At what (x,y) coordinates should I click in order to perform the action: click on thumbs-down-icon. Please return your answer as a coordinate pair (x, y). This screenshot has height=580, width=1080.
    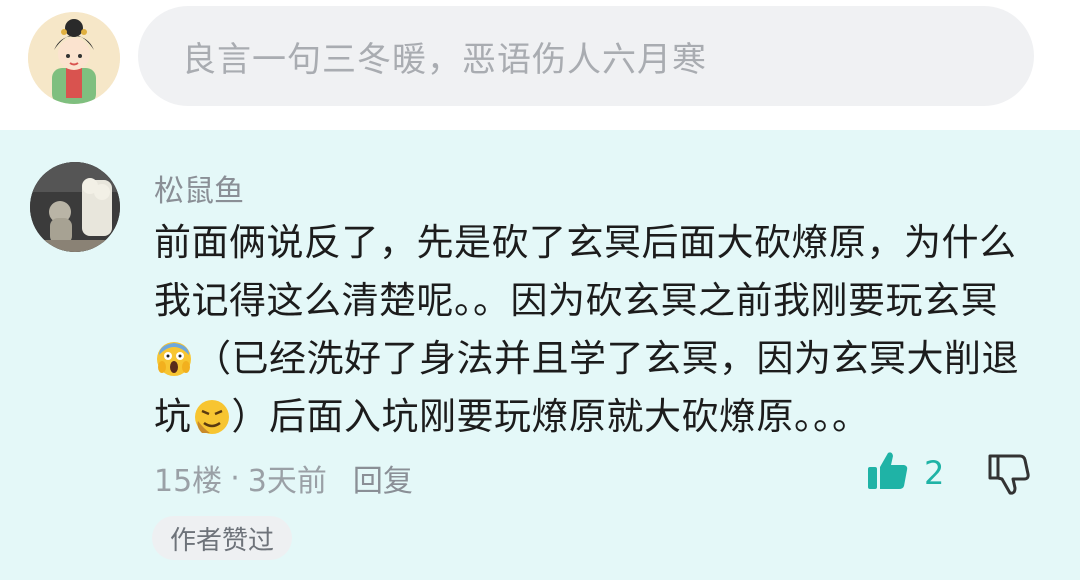
    Looking at the image, I should click on (1009, 478).